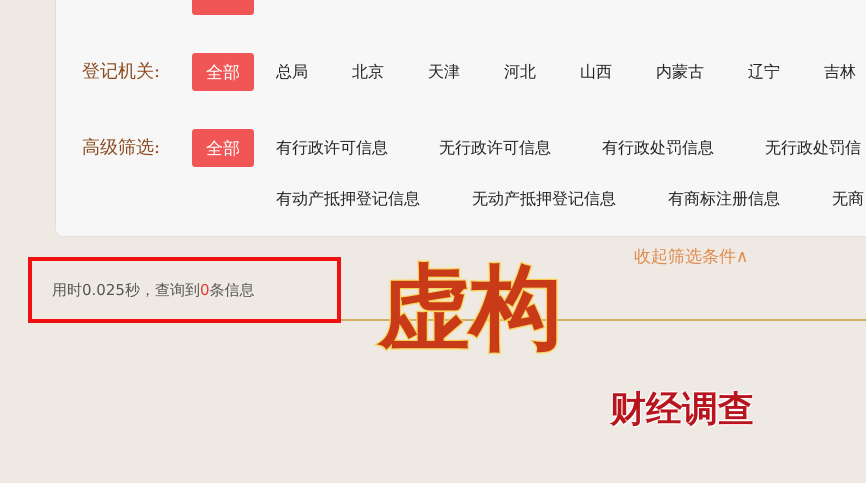 The height and width of the screenshot is (483, 866). What do you see at coordinates (495, 148) in the screenshot?
I see `filter-option: 无行政许可信息` at bounding box center [495, 148].